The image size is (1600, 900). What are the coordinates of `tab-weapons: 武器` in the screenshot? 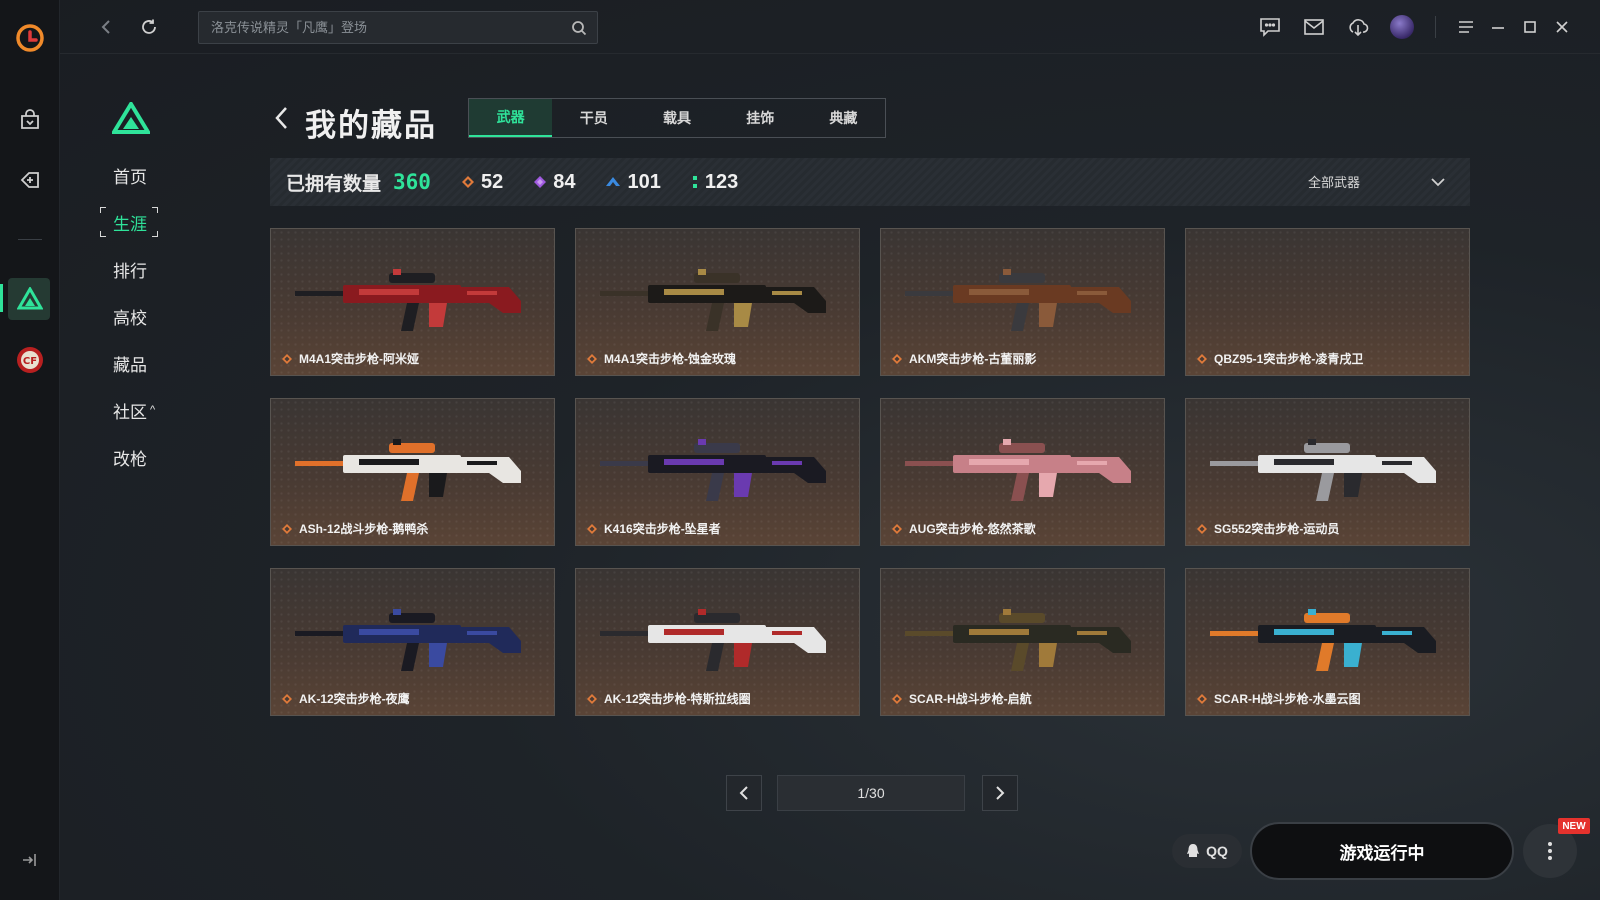 It's located at (511, 118).